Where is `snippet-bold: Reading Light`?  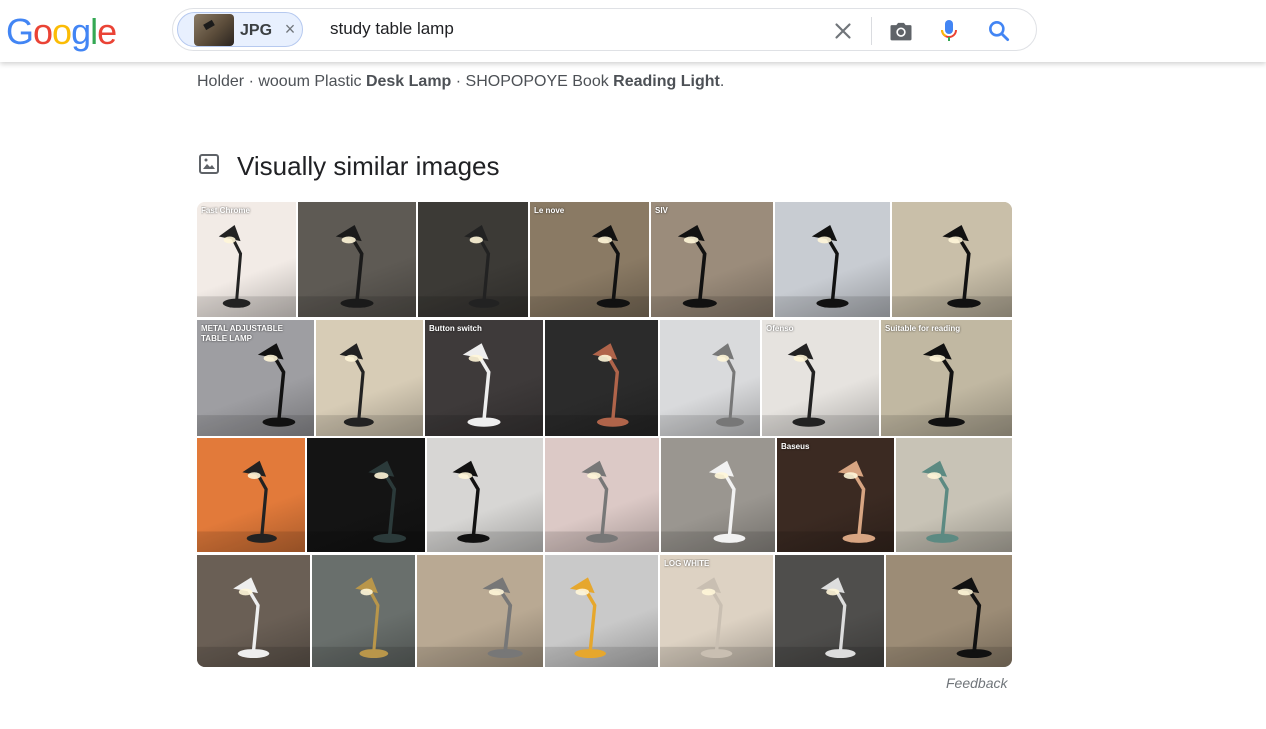 snippet-bold: Reading Light is located at coordinates (666, 81).